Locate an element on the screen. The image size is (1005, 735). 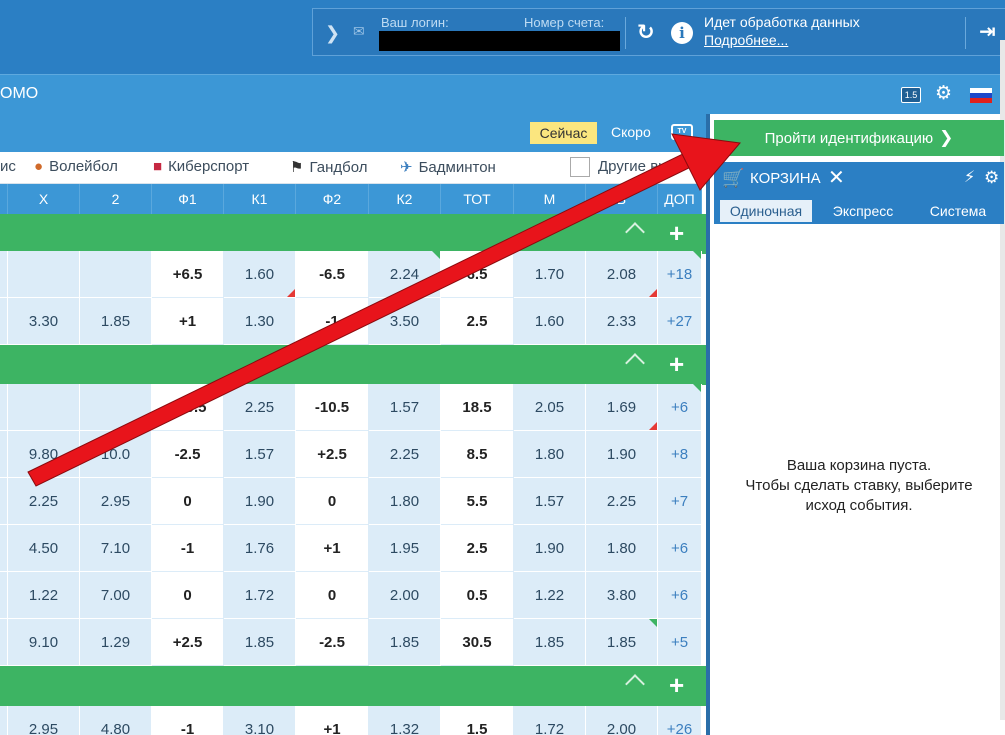
column-header: К2 is located at coordinates (405, 199).